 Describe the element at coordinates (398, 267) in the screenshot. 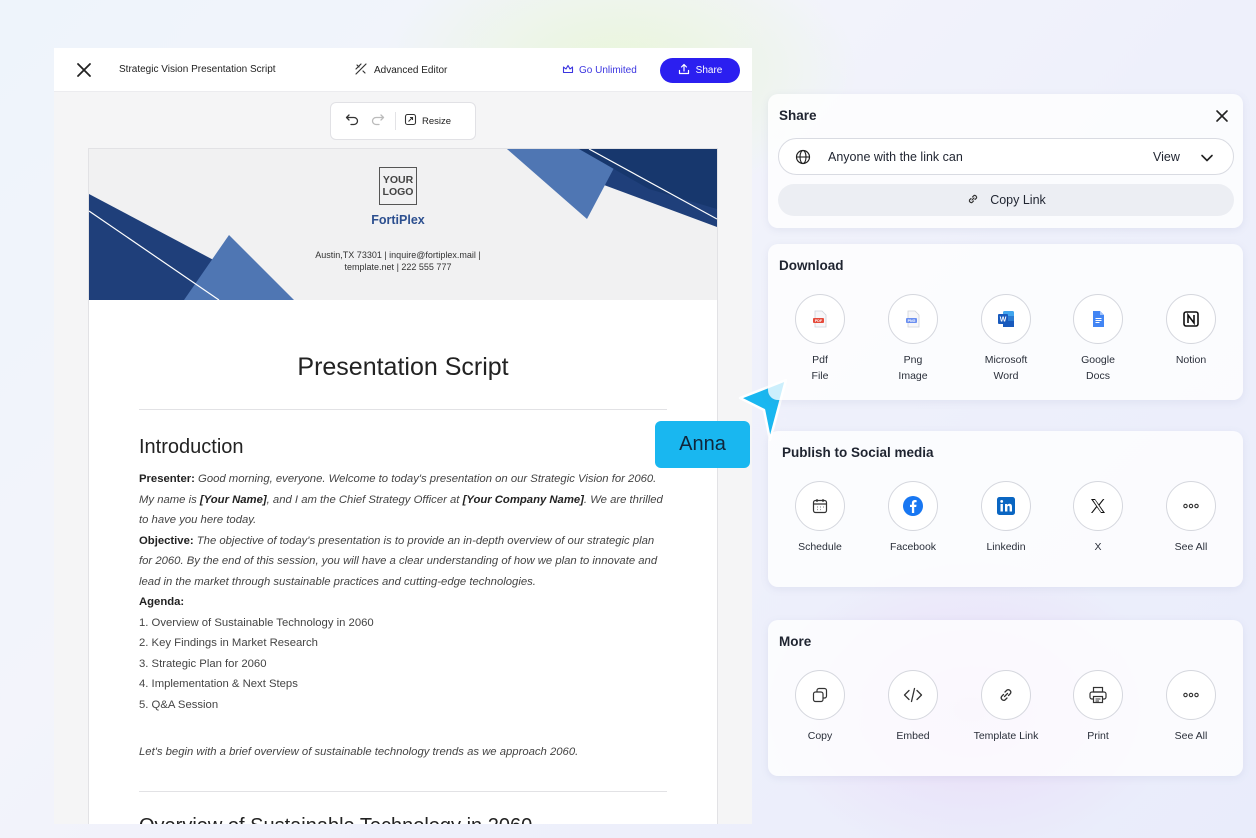

I see `address-line-2: template.net | 222 555 777` at that location.